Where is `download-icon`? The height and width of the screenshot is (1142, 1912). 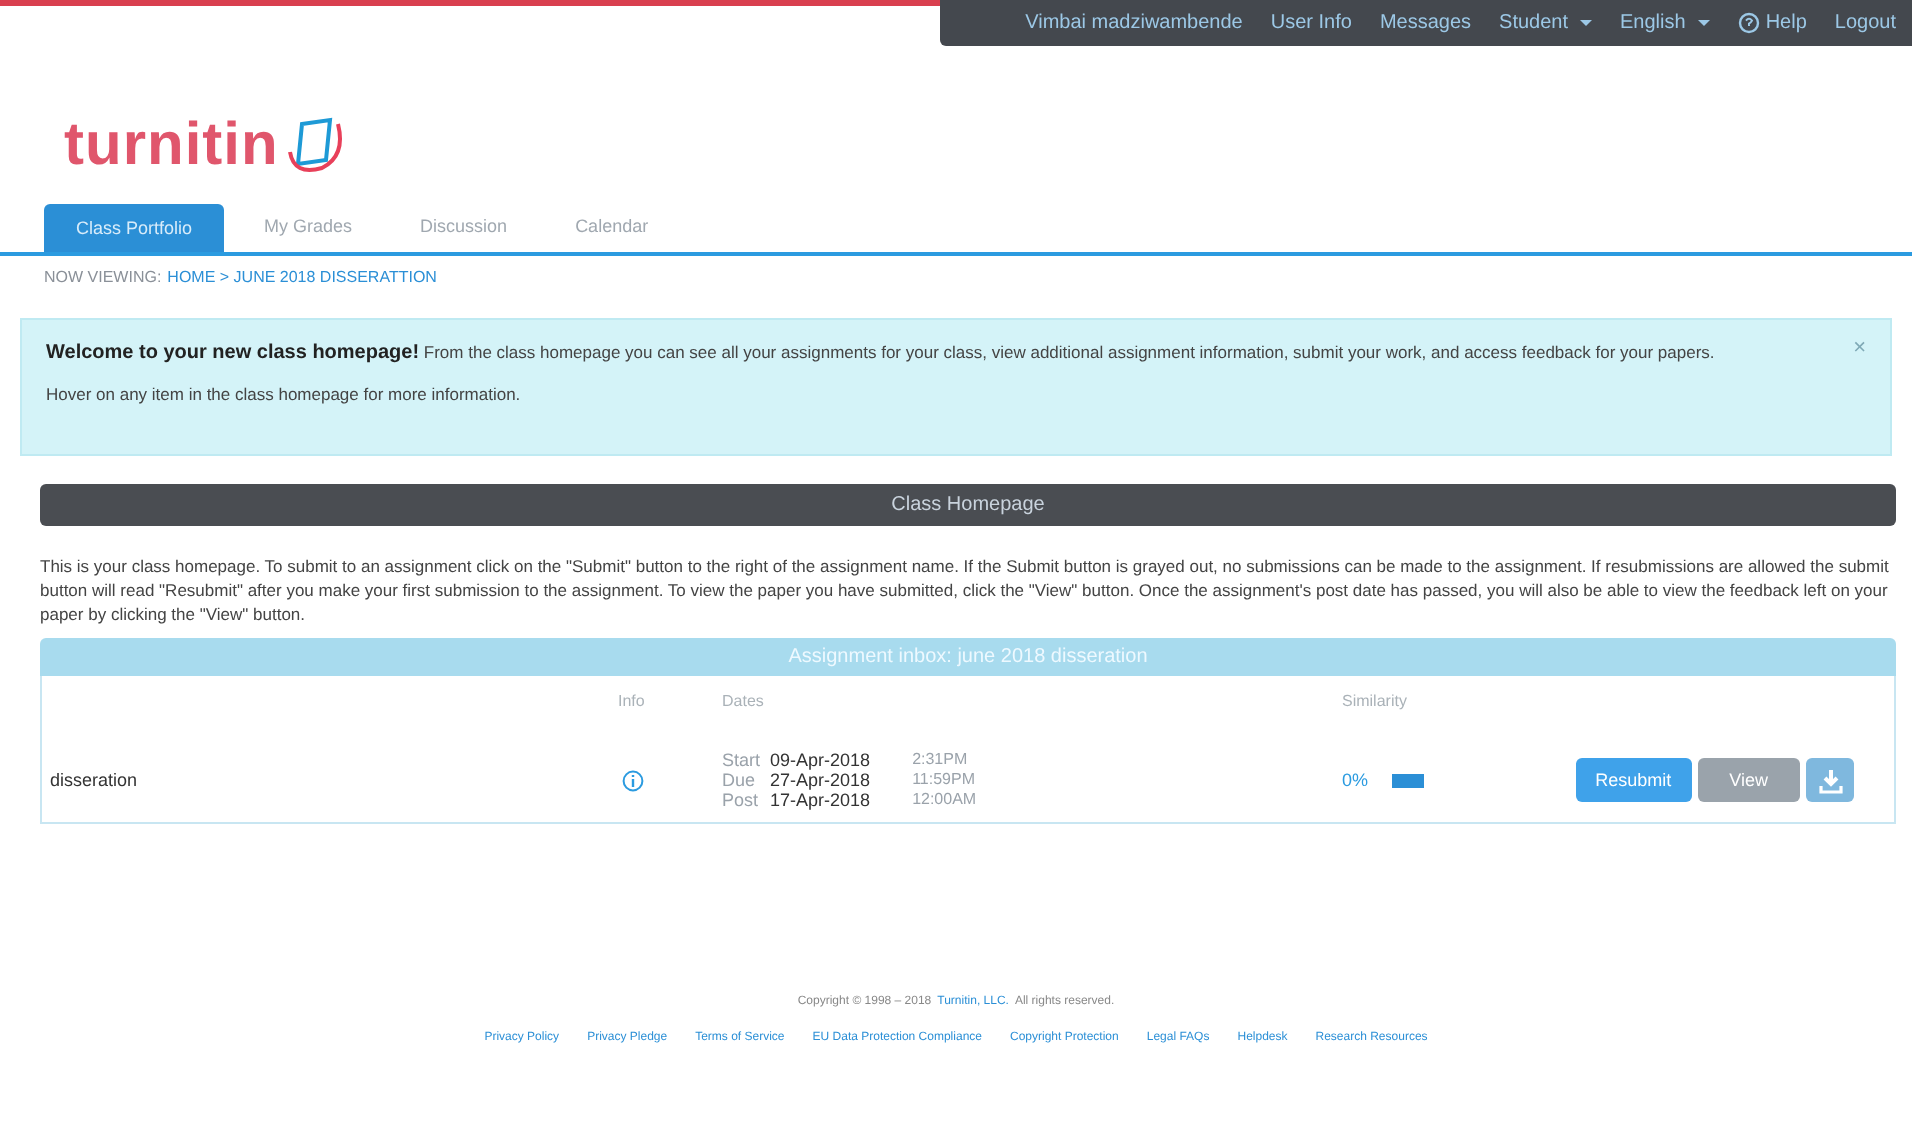
download-icon is located at coordinates (1830, 780).